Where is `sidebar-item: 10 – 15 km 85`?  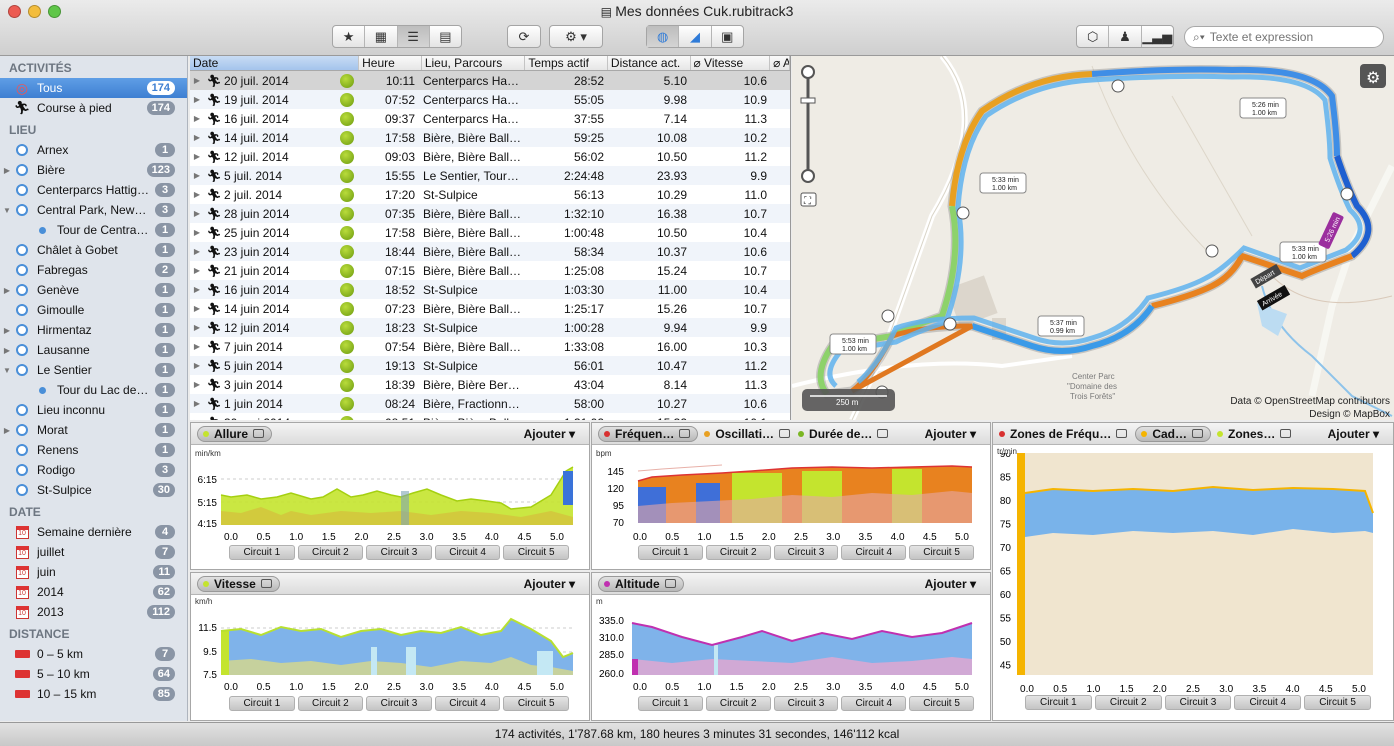 sidebar-item: 10 – 15 km 85 is located at coordinates (93, 694).